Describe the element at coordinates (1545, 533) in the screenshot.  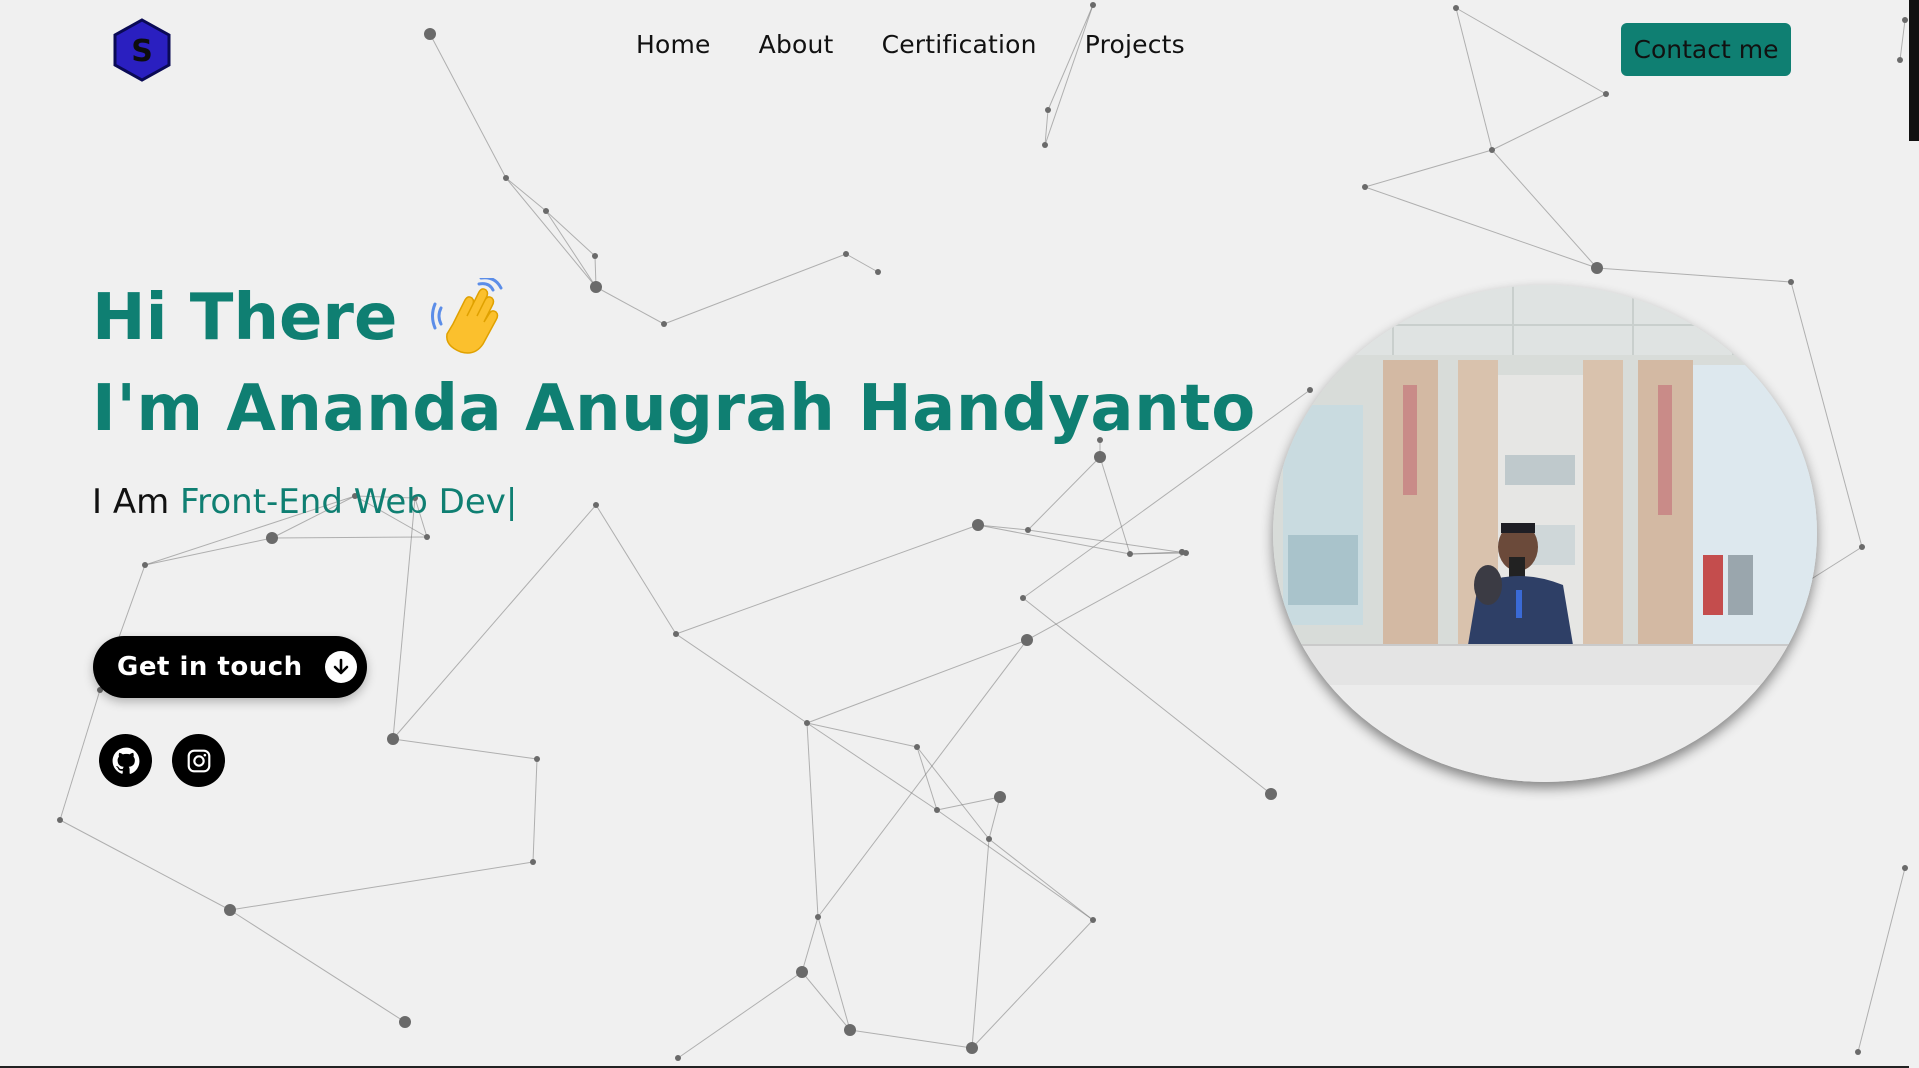
I see `profile-photo` at that location.